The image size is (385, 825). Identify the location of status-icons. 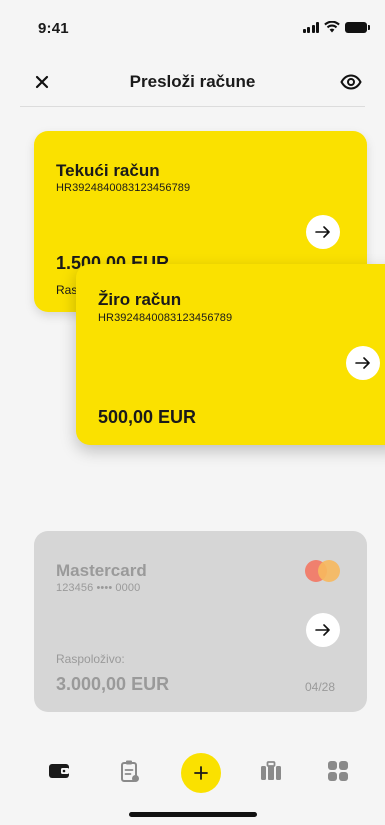
(336, 27).